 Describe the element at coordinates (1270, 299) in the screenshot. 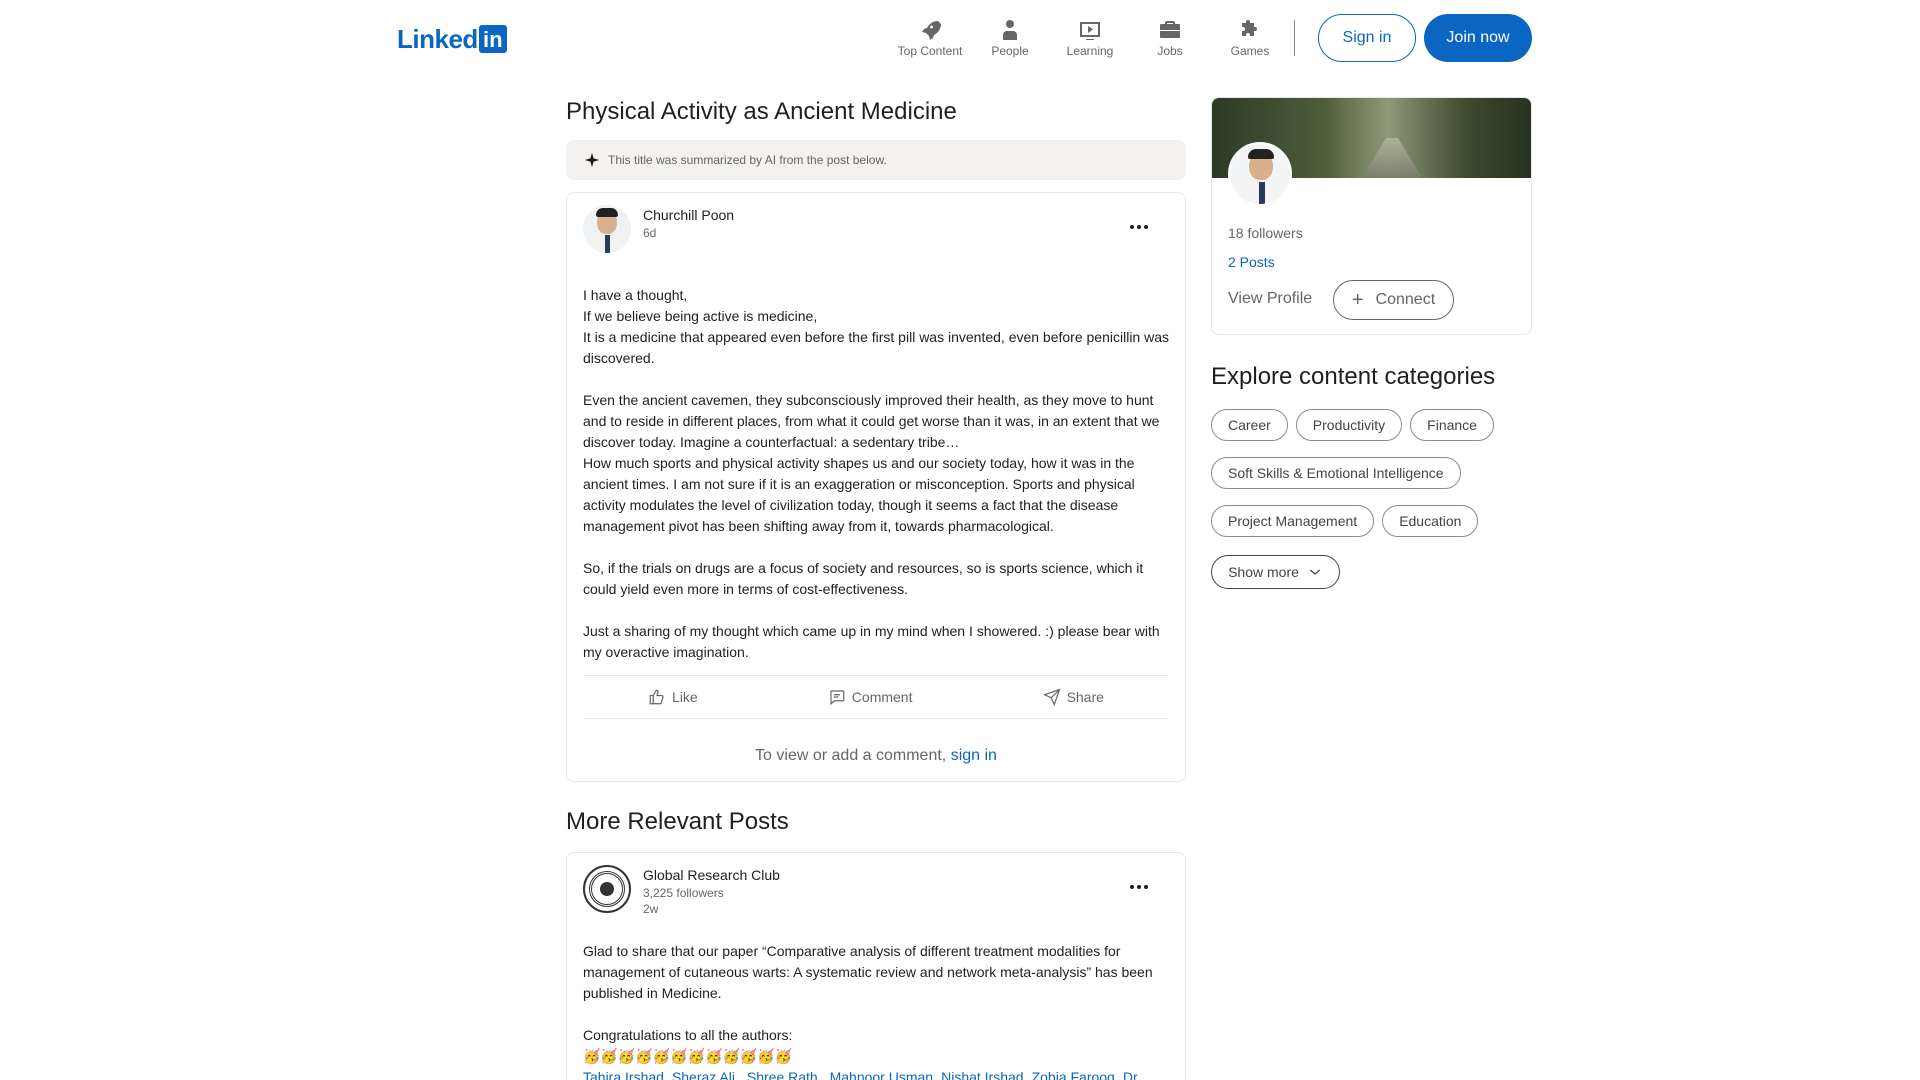

I see `view-profile-link: View Profile` at that location.